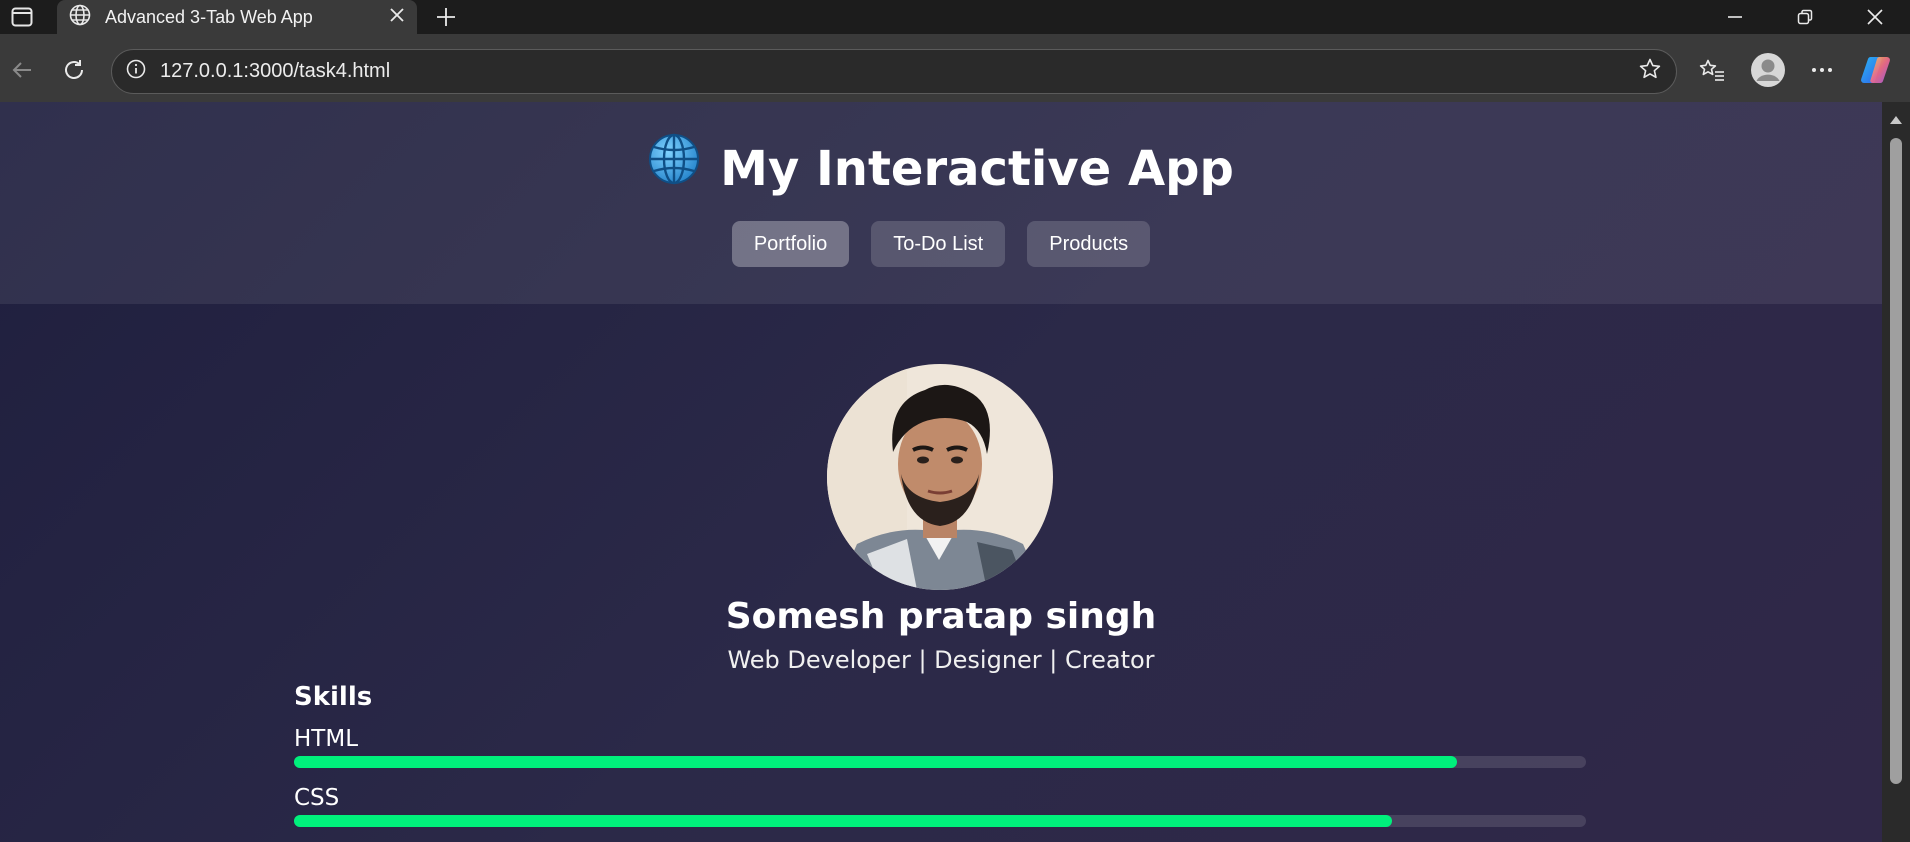 The image size is (1910, 842). What do you see at coordinates (209, 16) in the screenshot?
I see `browser-tab-title: Advanced 3-Tab Web App` at bounding box center [209, 16].